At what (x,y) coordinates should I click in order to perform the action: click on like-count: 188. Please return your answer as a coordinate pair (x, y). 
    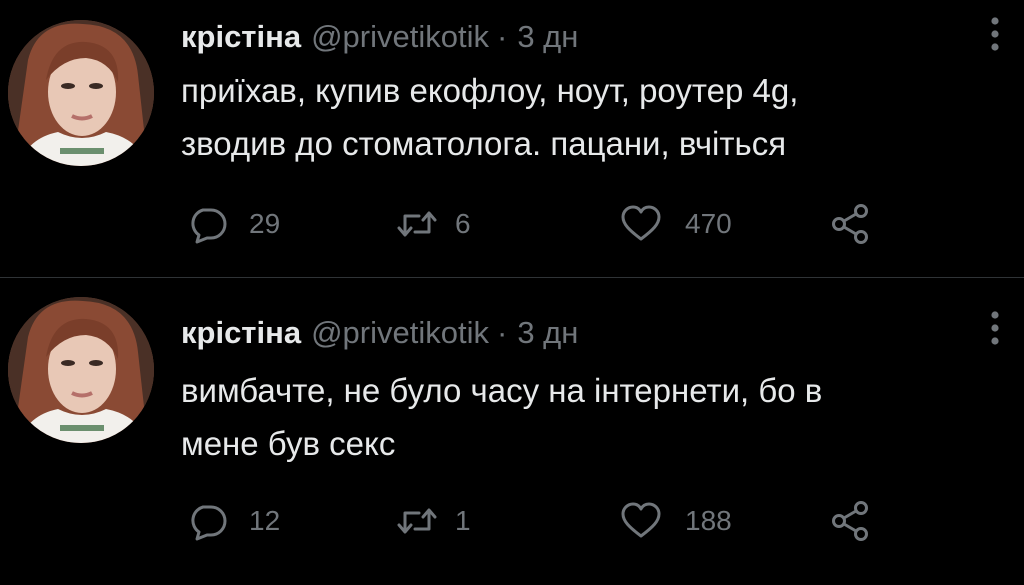
    Looking at the image, I should click on (708, 520).